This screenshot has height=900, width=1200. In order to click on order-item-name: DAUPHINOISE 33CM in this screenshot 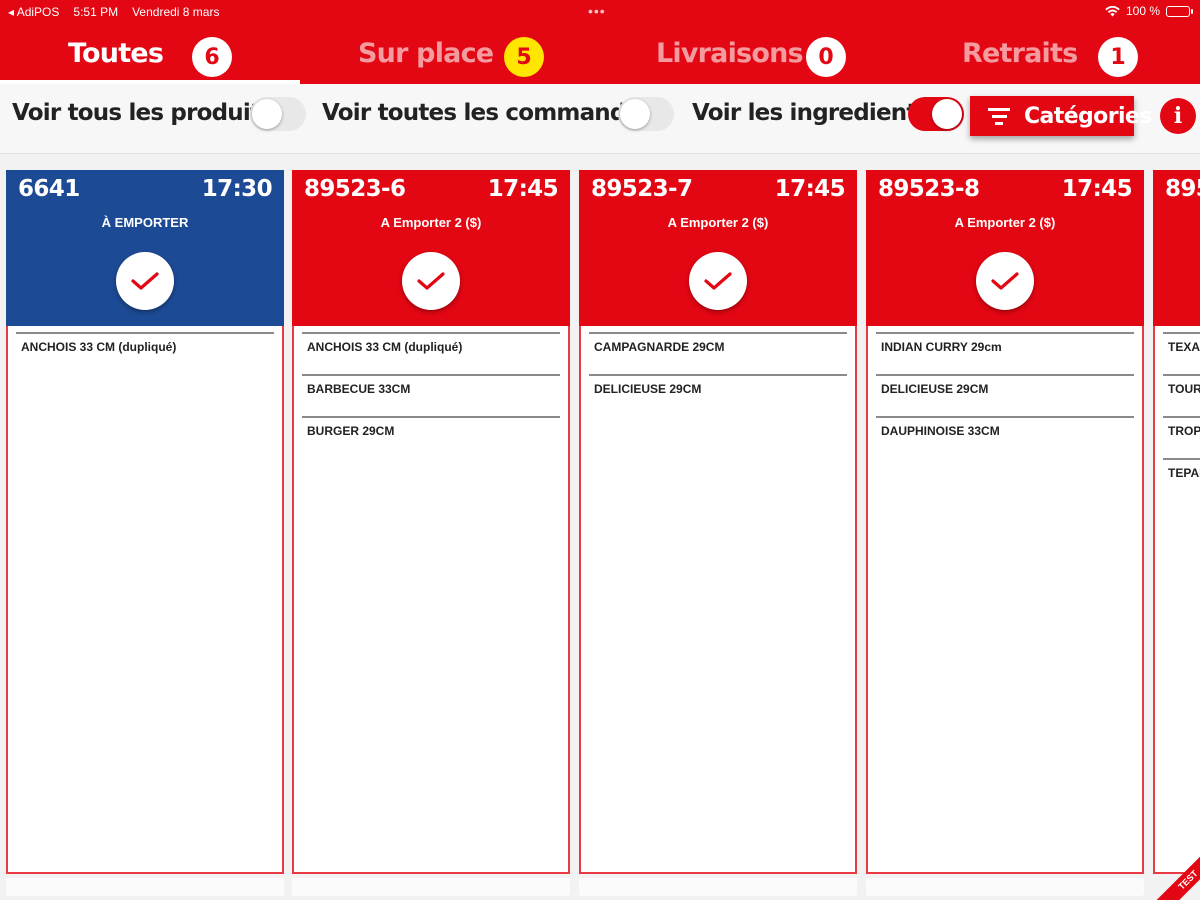, I will do `click(940, 431)`.